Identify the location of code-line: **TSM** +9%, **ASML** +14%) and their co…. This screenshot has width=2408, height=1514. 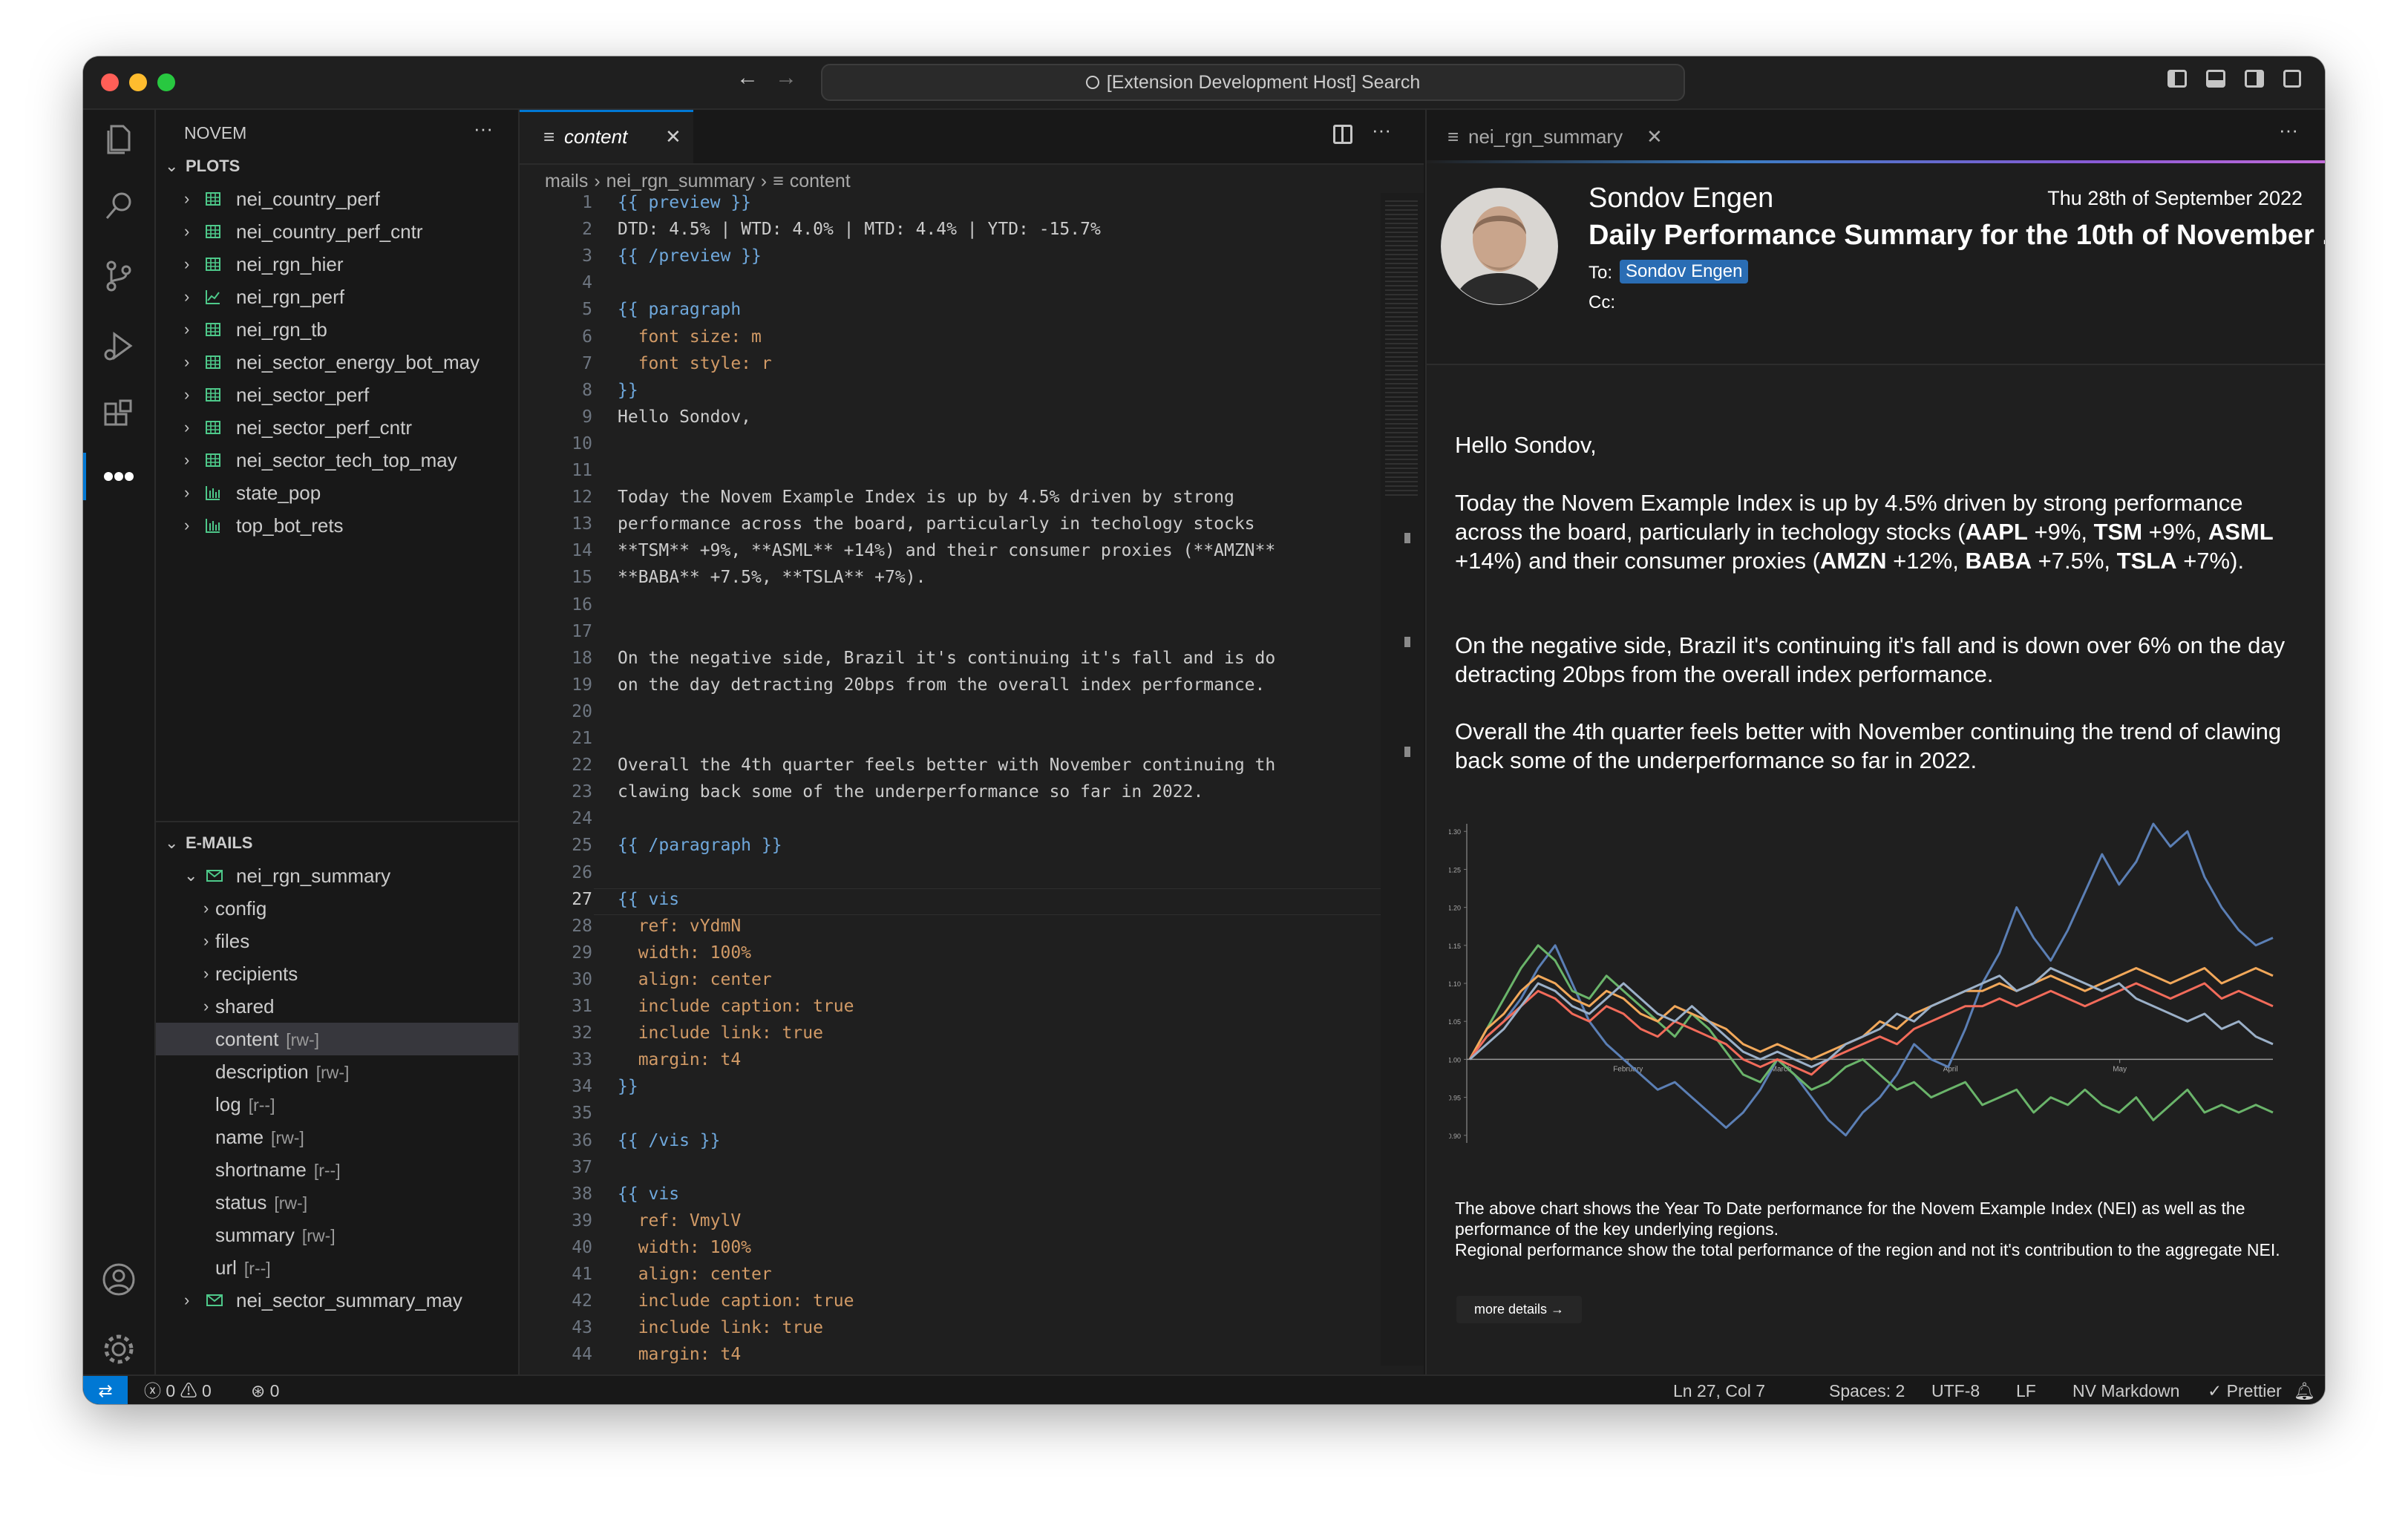
(947, 550).